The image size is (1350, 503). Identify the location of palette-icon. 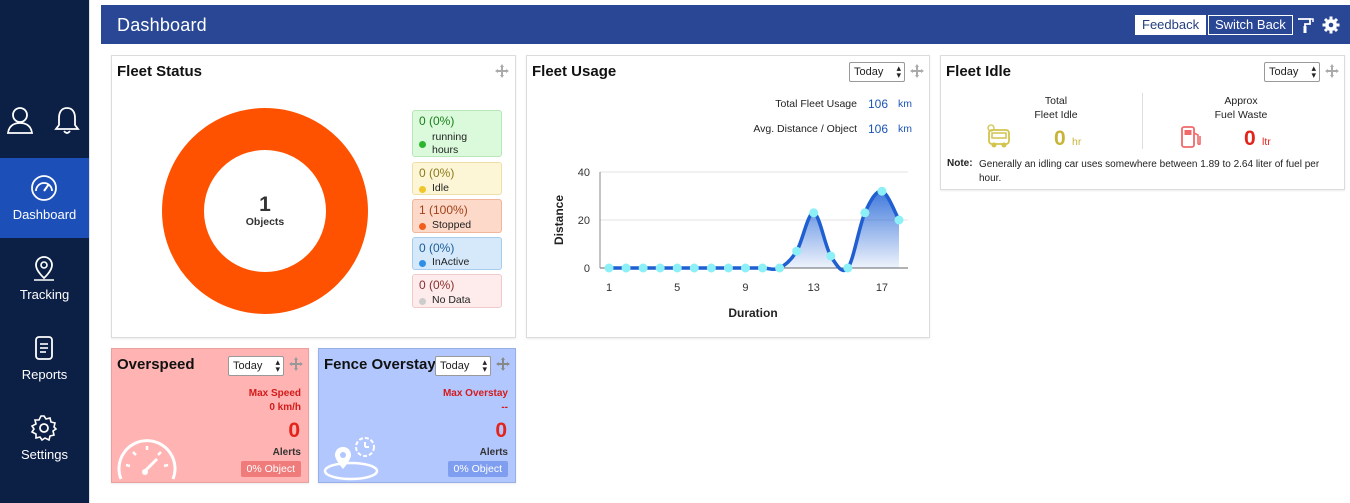
(1305, 25).